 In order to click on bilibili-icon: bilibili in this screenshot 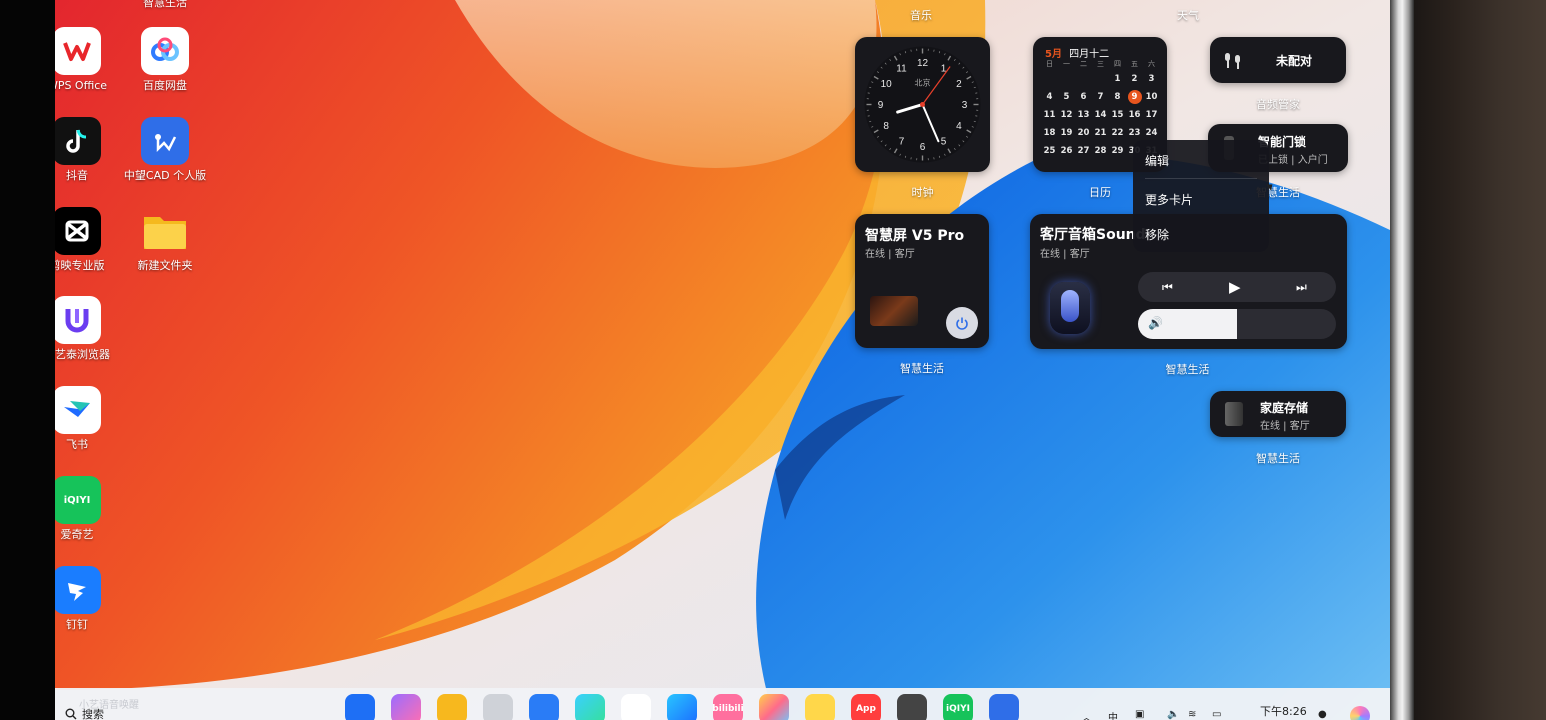, I will do `click(728, 707)`.